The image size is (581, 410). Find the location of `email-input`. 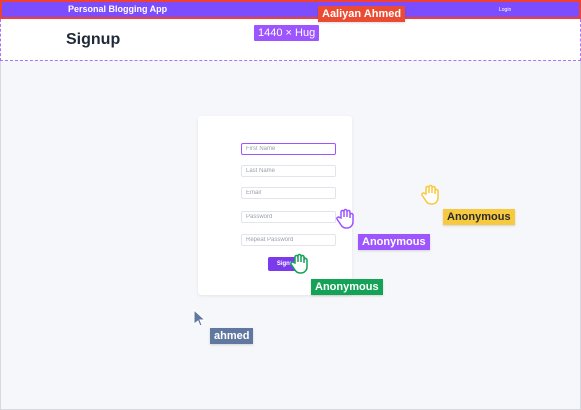

email-input is located at coordinates (288, 193).